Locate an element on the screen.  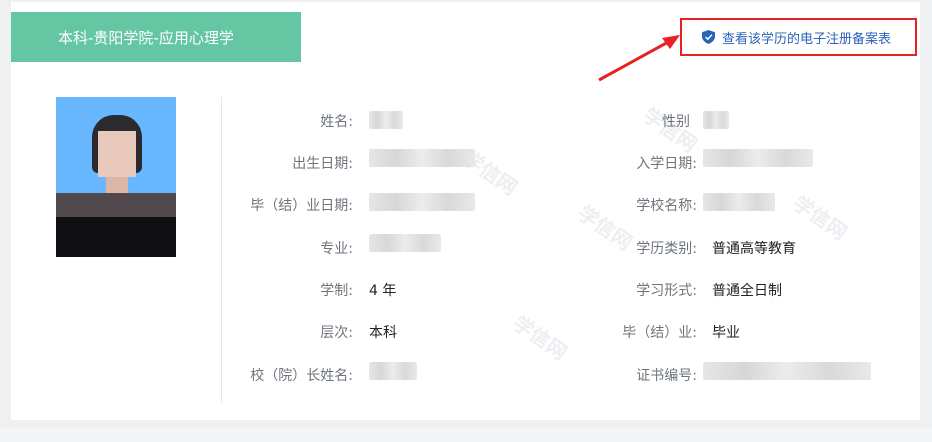
level-label: 层次: is located at coordinates (336, 333).